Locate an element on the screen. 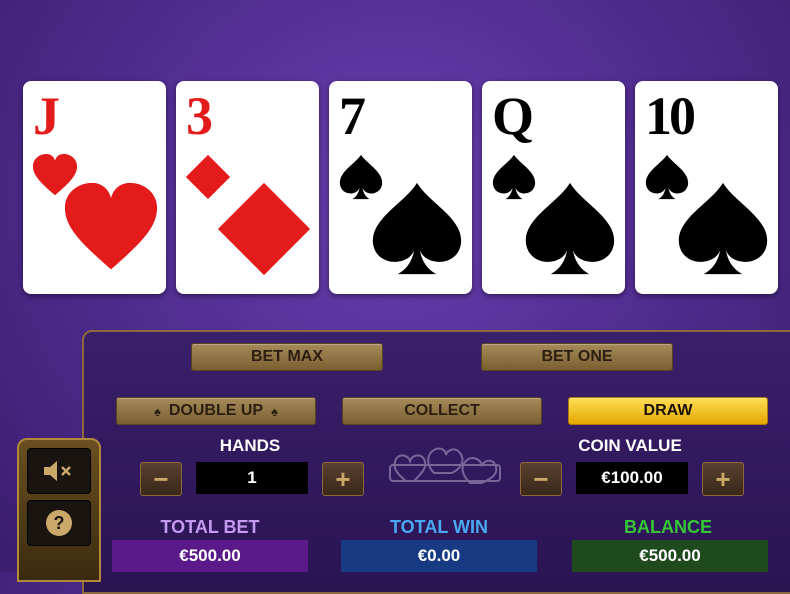  hands-label: HANDS is located at coordinates (250, 445).